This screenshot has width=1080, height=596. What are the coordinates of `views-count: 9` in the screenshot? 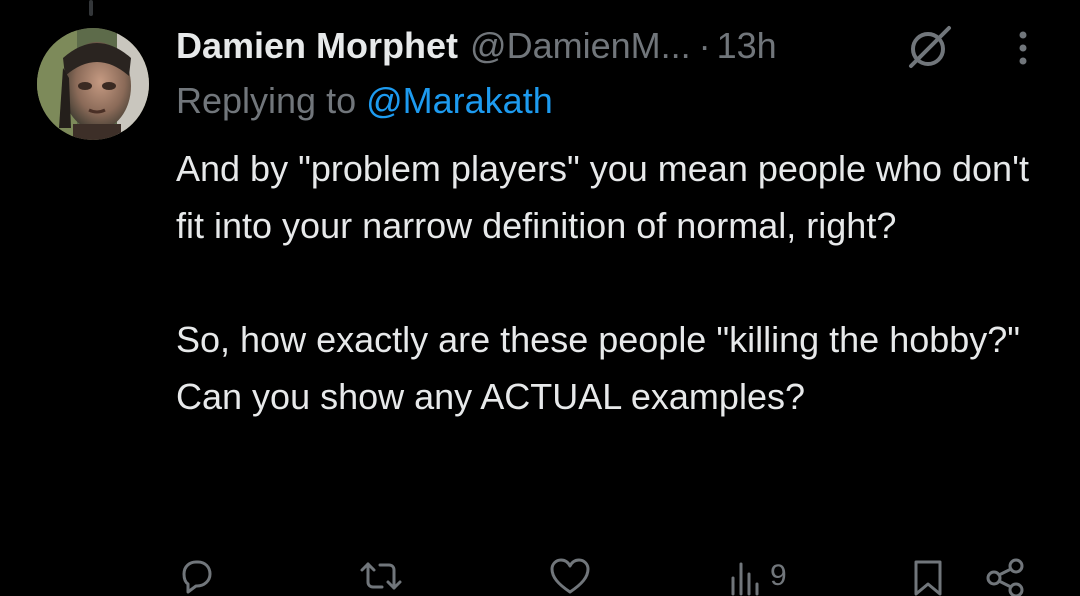 It's located at (778, 575).